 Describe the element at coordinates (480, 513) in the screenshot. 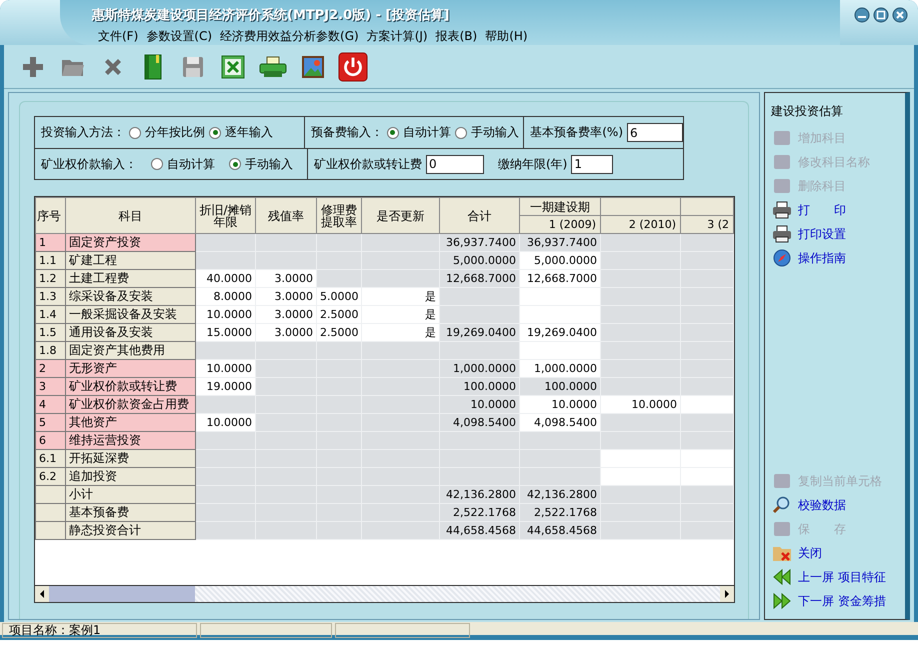

I see `table-cell: 2,522.1768` at that location.